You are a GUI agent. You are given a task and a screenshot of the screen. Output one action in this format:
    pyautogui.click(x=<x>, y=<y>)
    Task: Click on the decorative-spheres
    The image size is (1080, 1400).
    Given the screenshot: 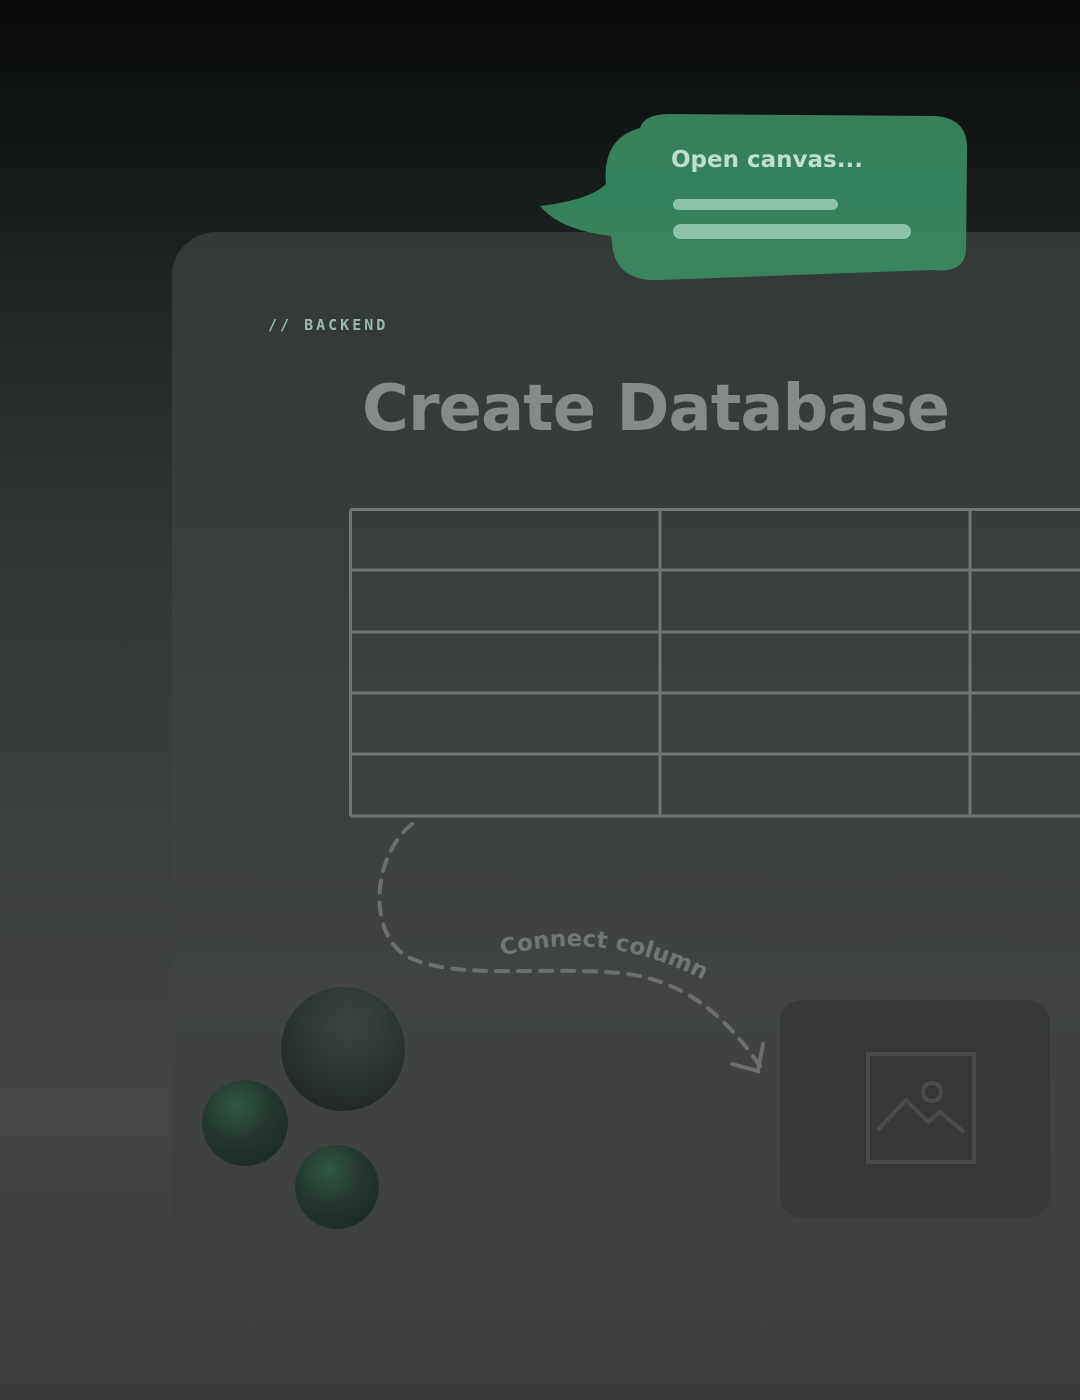 What is the action you would take?
    pyautogui.click(x=303, y=1108)
    